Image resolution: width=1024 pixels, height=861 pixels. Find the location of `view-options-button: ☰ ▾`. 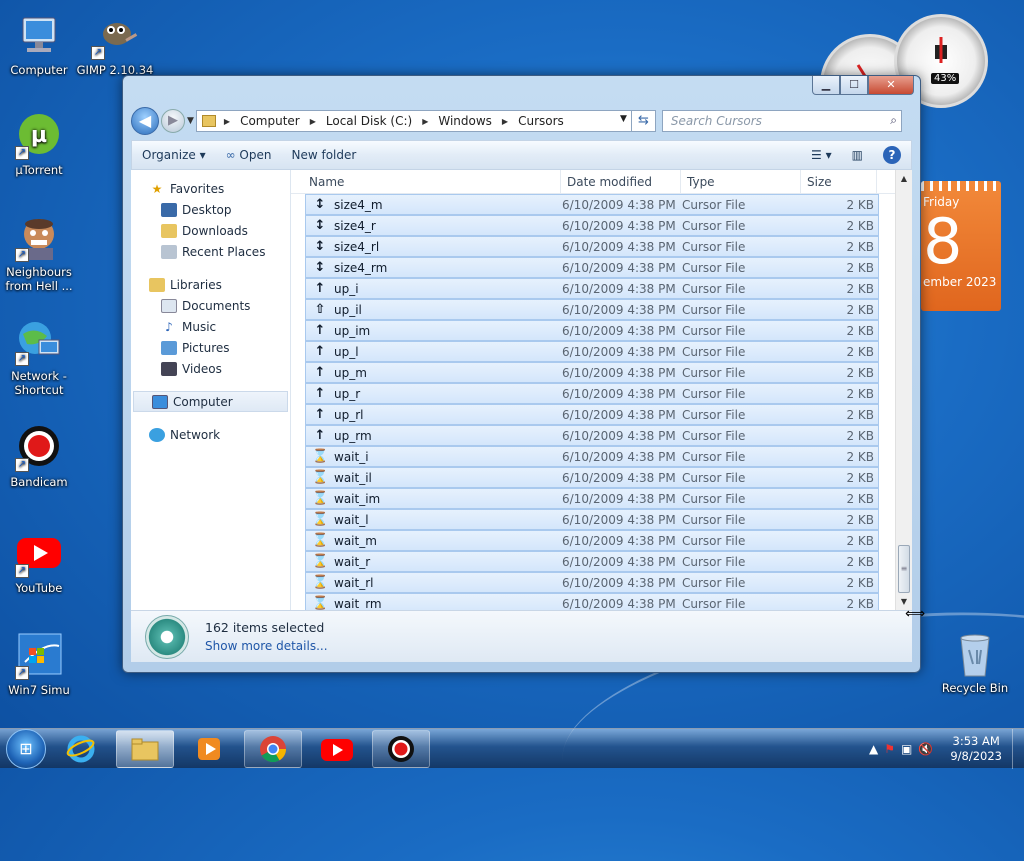

view-options-button: ☰ ▾ is located at coordinates (821, 155).